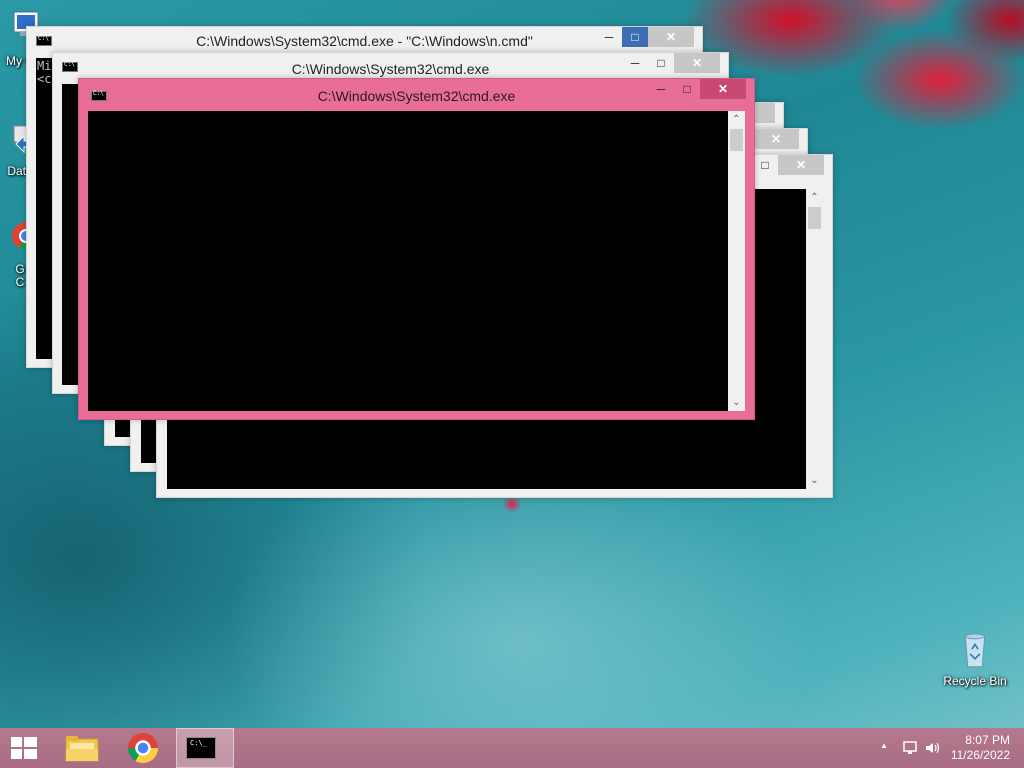 Image resolution: width=1024 pixels, height=768 pixels. I want to click on window-controls: ✕, so click(776, 139).